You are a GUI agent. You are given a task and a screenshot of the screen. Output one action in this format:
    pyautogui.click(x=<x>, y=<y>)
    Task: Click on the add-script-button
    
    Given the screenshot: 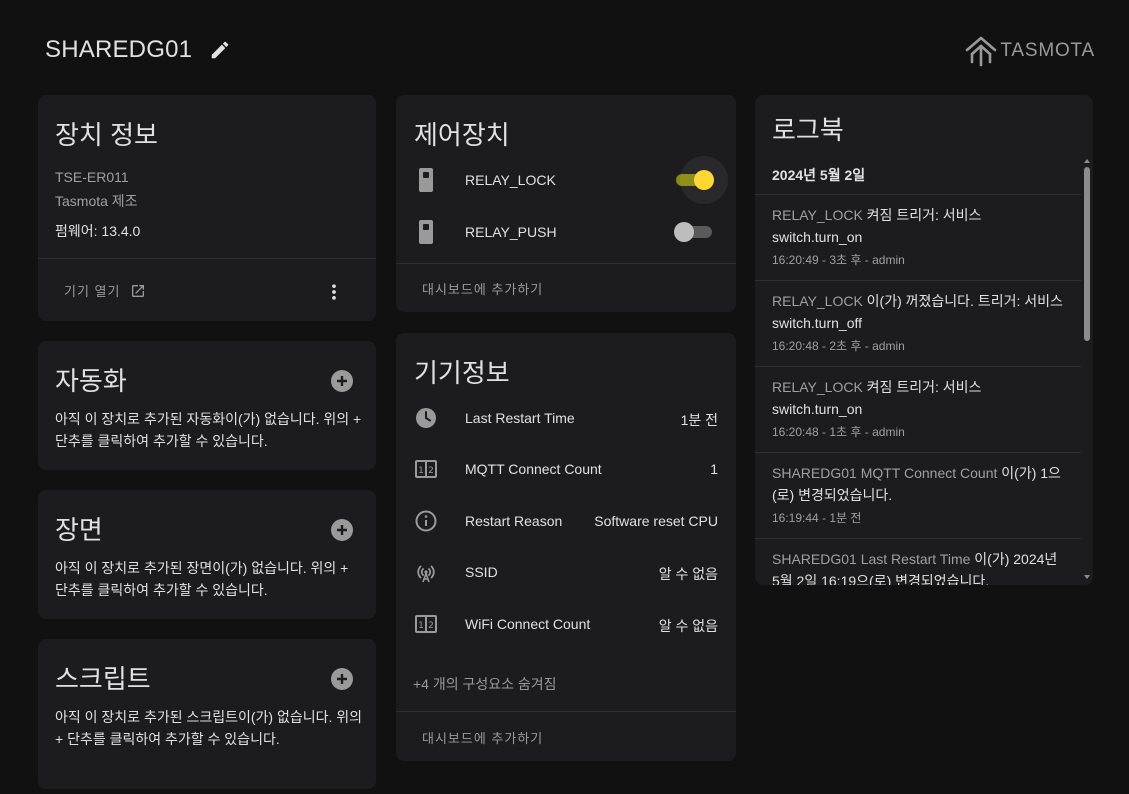 What is the action you would take?
    pyautogui.click(x=342, y=679)
    